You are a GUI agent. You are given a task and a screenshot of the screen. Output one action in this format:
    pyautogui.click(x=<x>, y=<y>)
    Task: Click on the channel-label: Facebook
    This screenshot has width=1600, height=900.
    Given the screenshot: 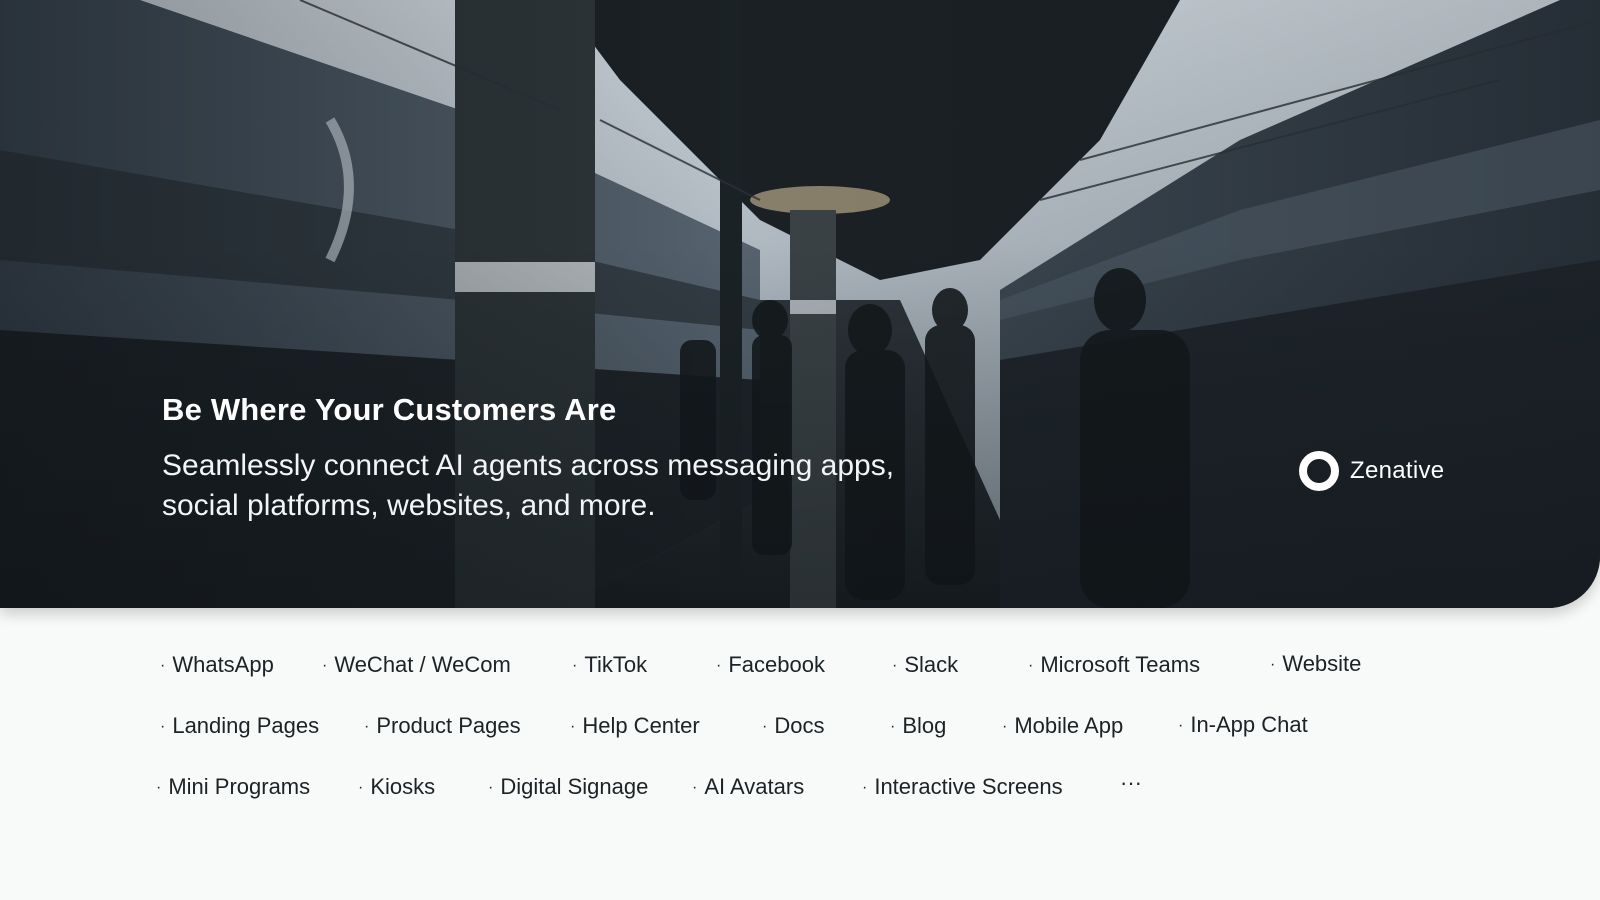 What is the action you would take?
    pyautogui.click(x=776, y=664)
    